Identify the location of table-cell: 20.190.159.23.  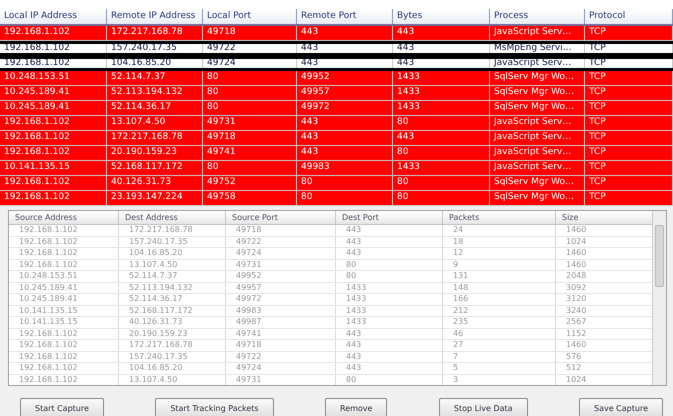
(155, 153).